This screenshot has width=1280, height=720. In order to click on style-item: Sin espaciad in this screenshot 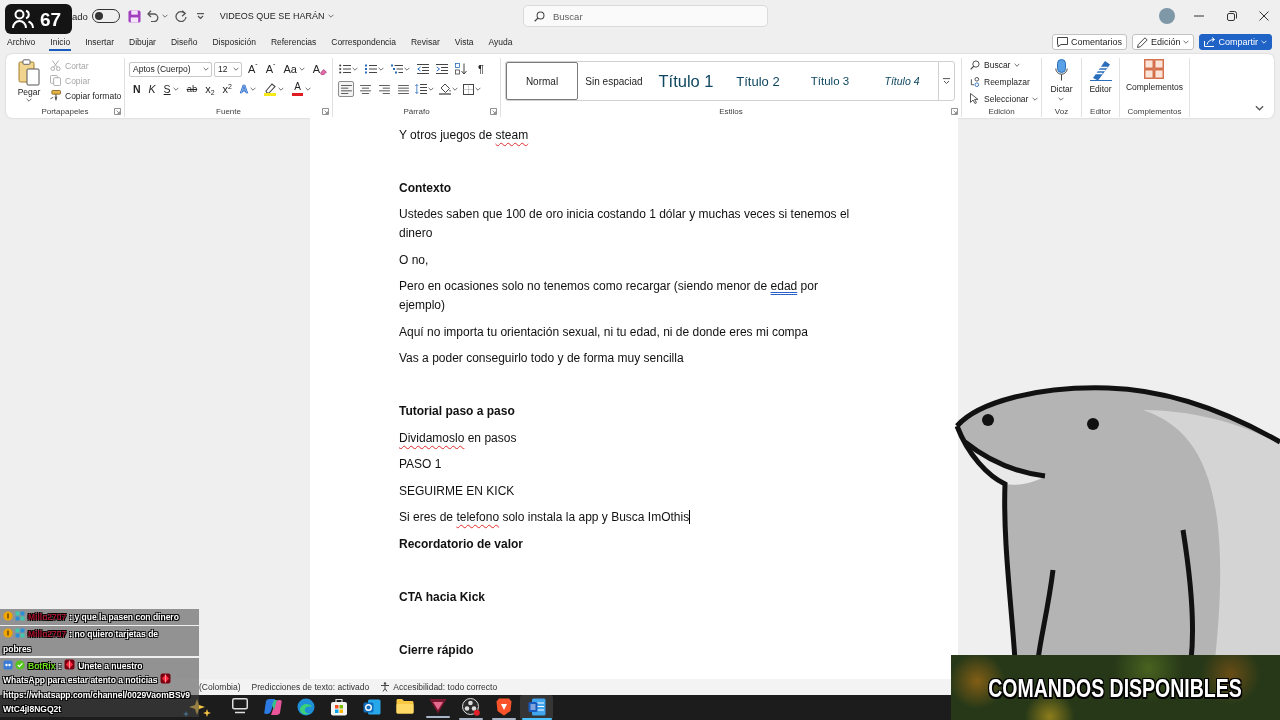, I will do `click(614, 81)`.